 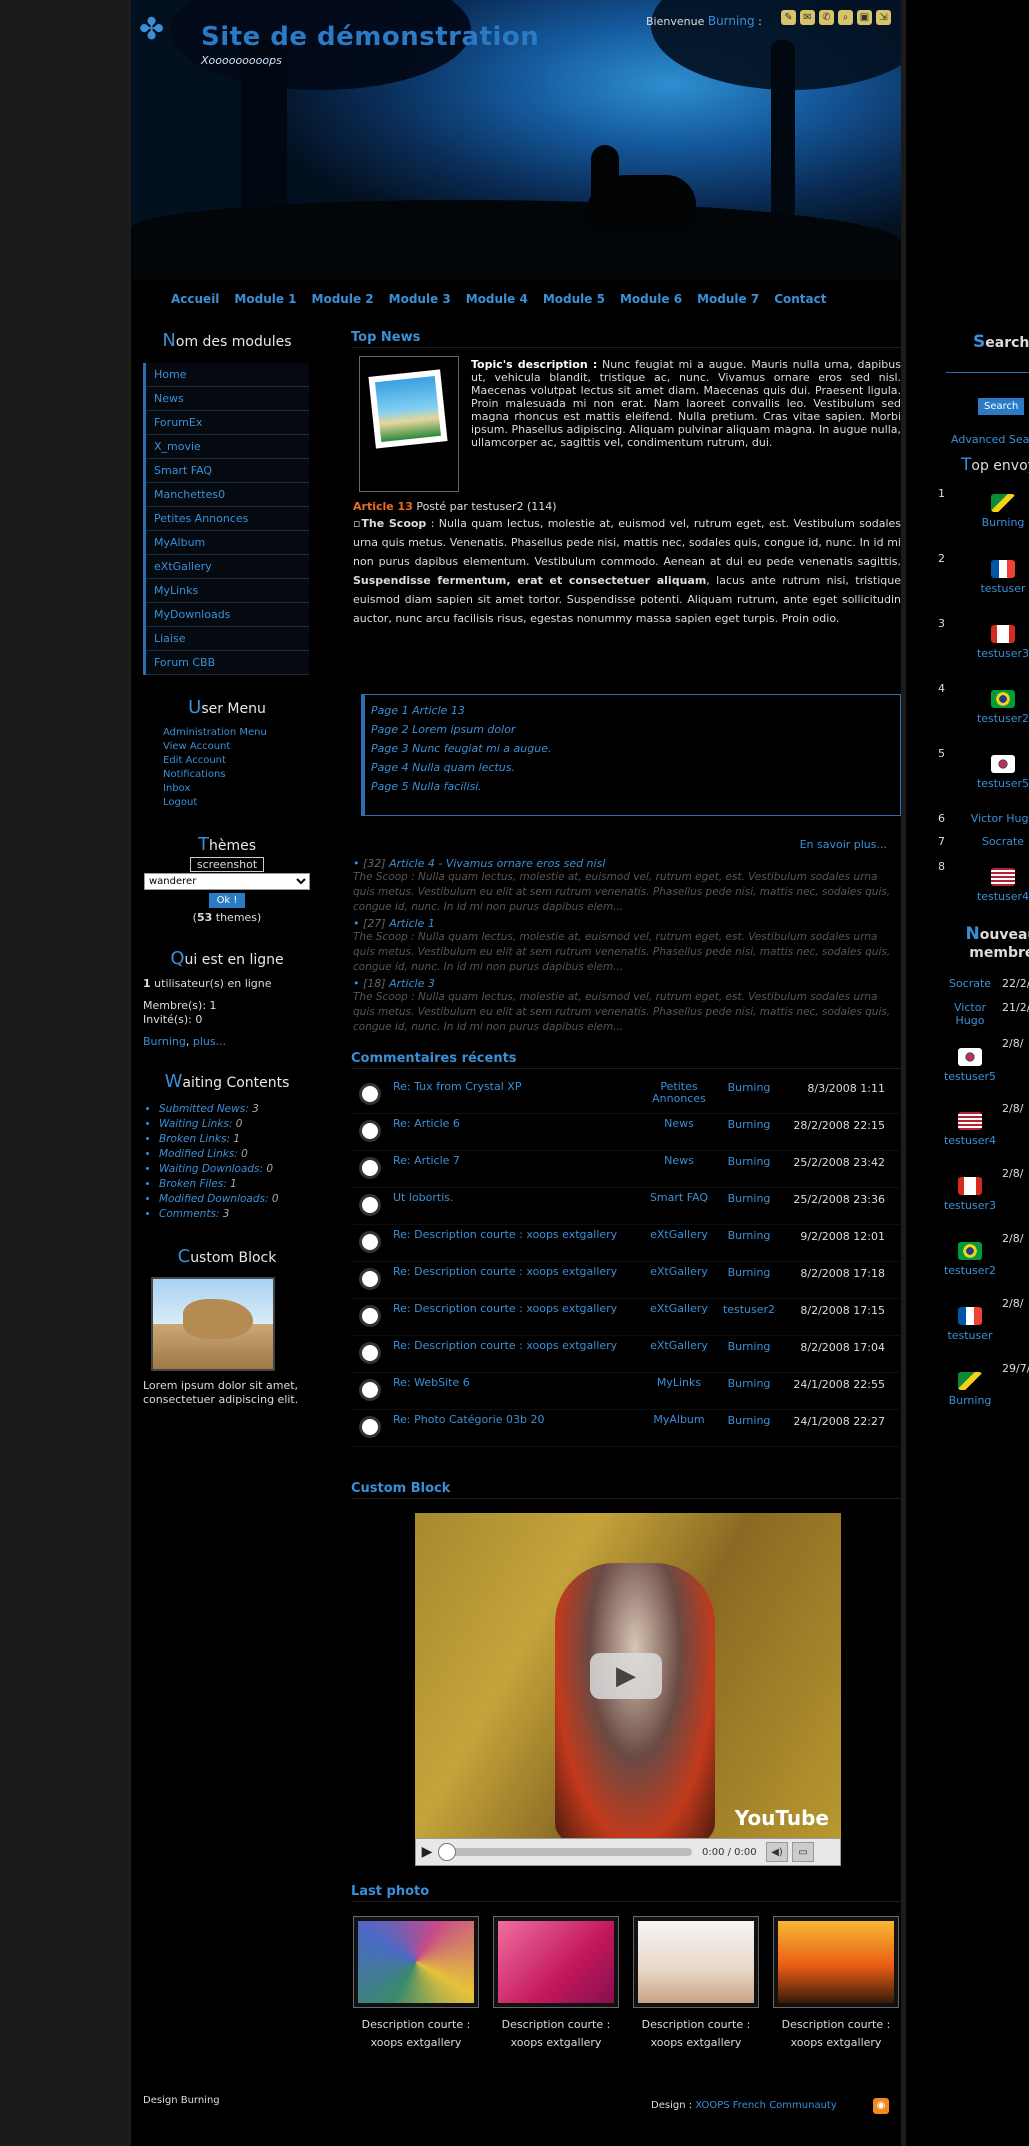 What do you see at coordinates (227, 495) in the screenshot?
I see `module-item-manchettes: Manchettes0` at bounding box center [227, 495].